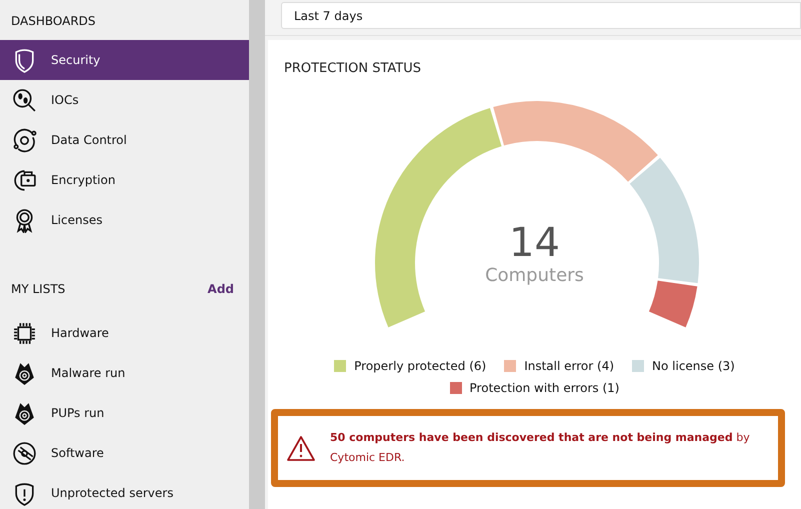  I want to click on legend-label: Protection with errors (1), so click(545, 388).